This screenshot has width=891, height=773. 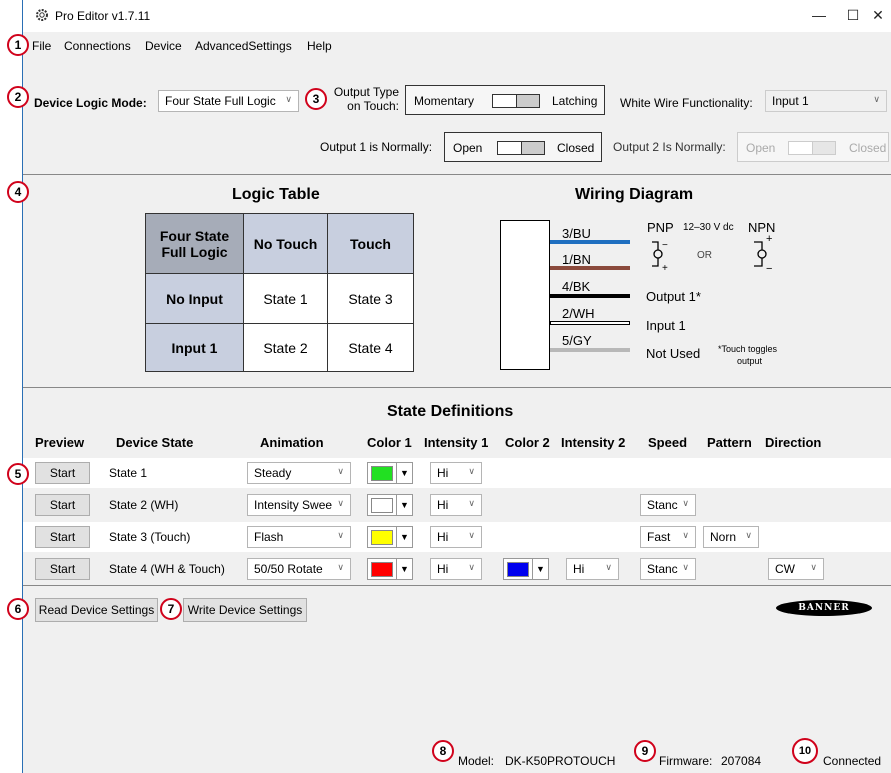 I want to click on header-color2: Color 2, so click(x=527, y=442).